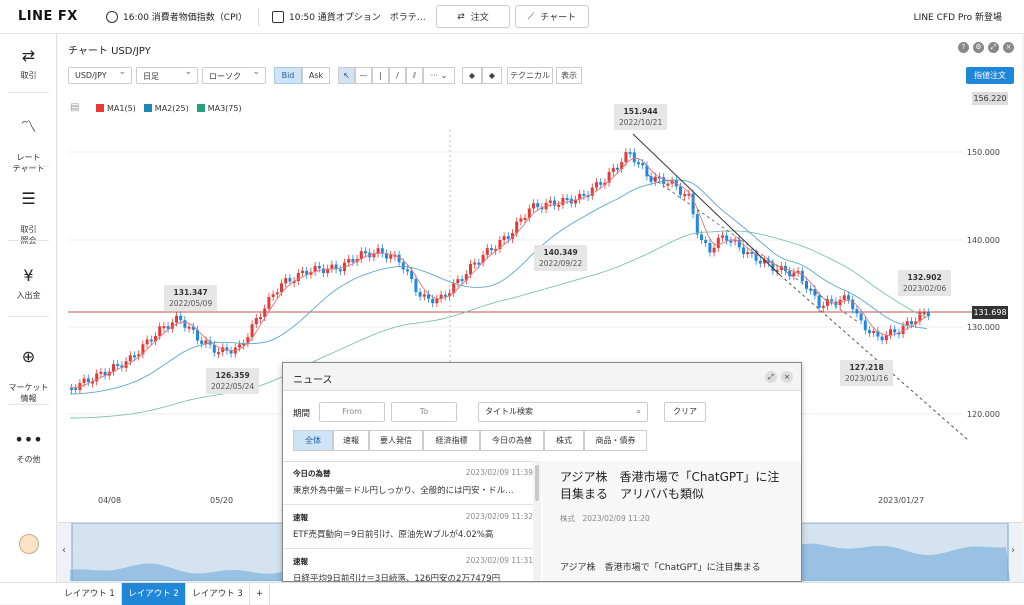 The width and height of the screenshot is (1024, 605). Describe the element at coordinates (990, 312) in the screenshot. I see `current-price-tag: 131.698` at that location.